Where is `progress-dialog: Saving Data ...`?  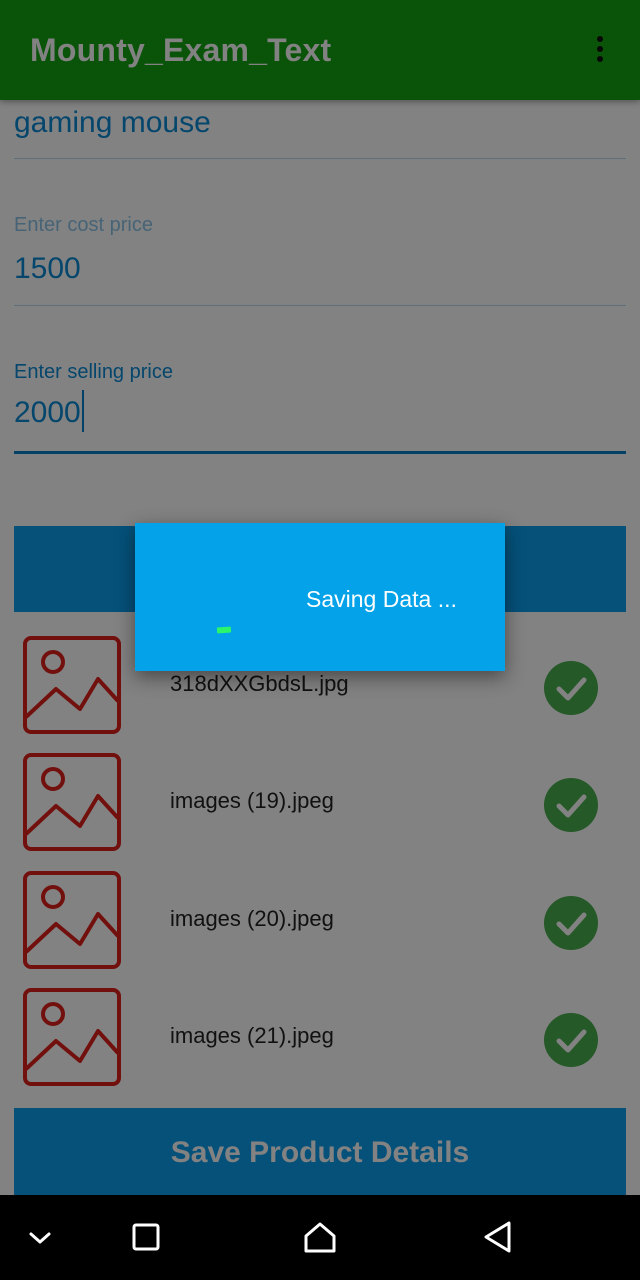
progress-dialog: Saving Data ... is located at coordinates (320, 597).